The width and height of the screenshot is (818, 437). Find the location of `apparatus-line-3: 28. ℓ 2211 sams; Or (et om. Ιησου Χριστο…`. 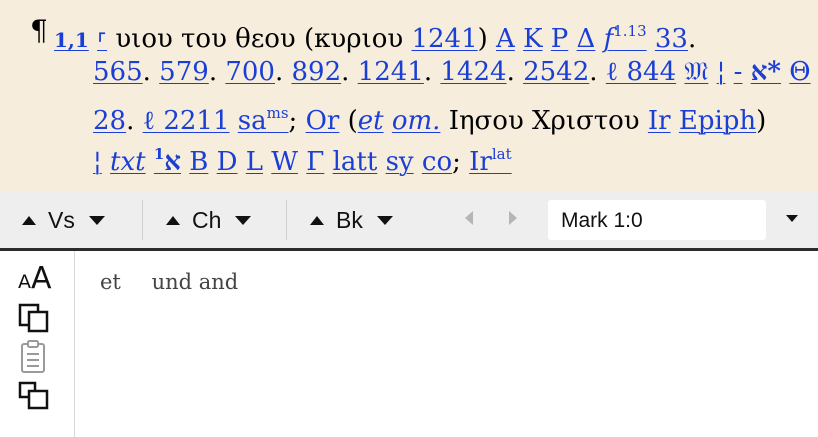

apparatus-line-3: 28. ℓ 2211 sams; Or (et om. Ιησου Χριστο… is located at coordinates (430, 120).